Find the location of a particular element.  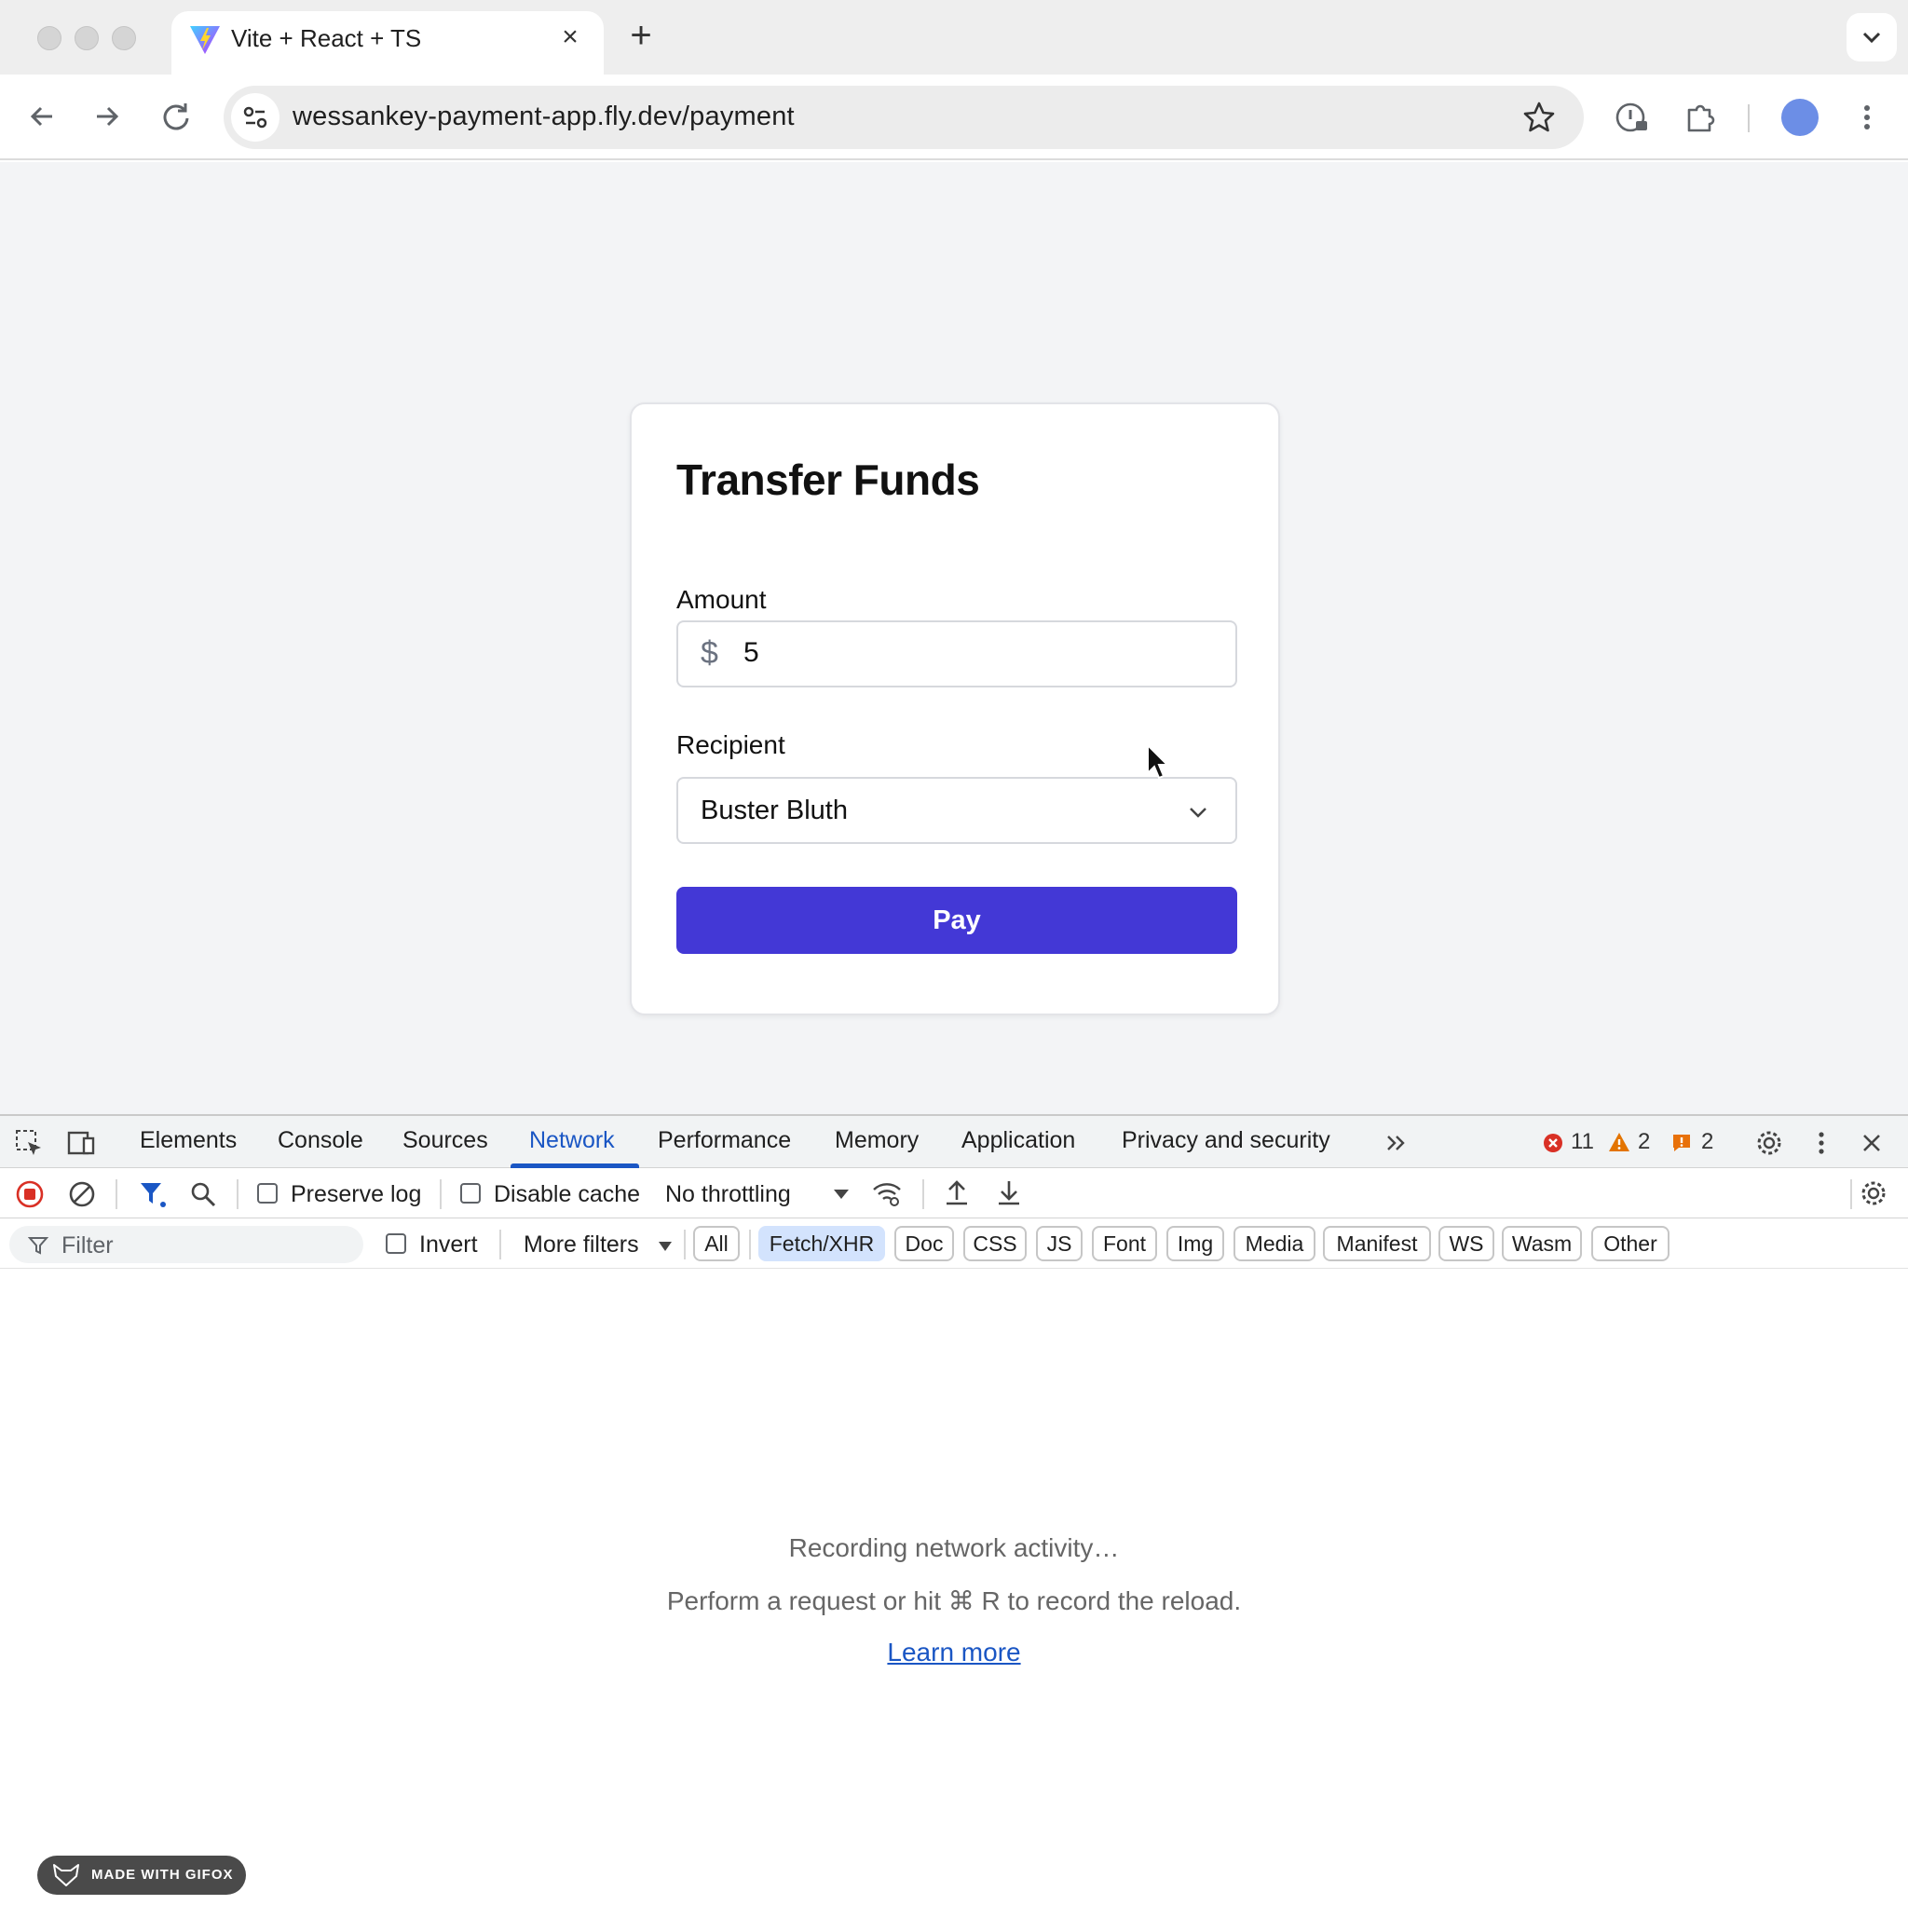

clear-icon is located at coordinates (82, 1194).